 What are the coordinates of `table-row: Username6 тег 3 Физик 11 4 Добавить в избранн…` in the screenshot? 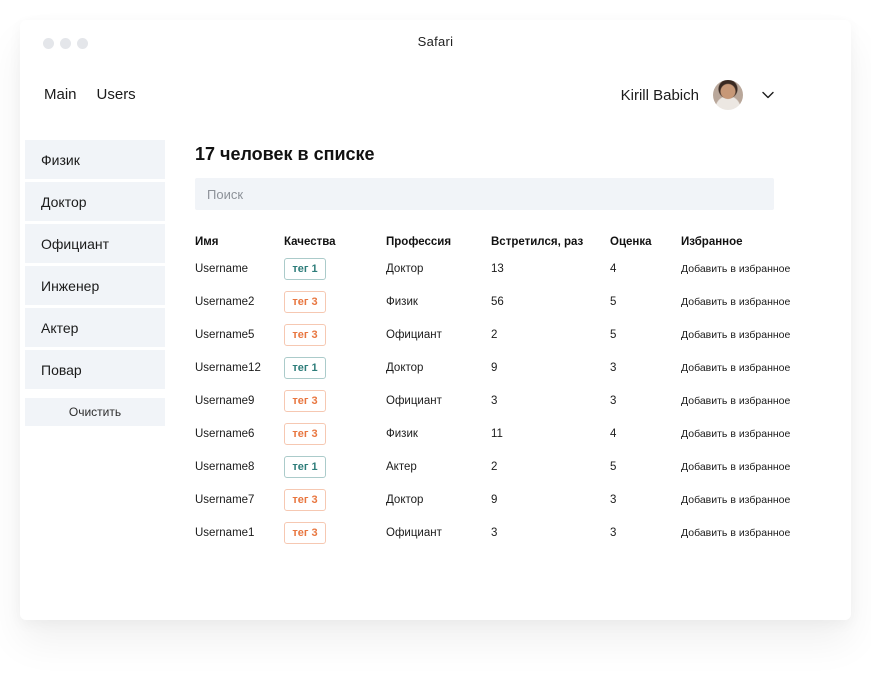 It's located at (503, 433).